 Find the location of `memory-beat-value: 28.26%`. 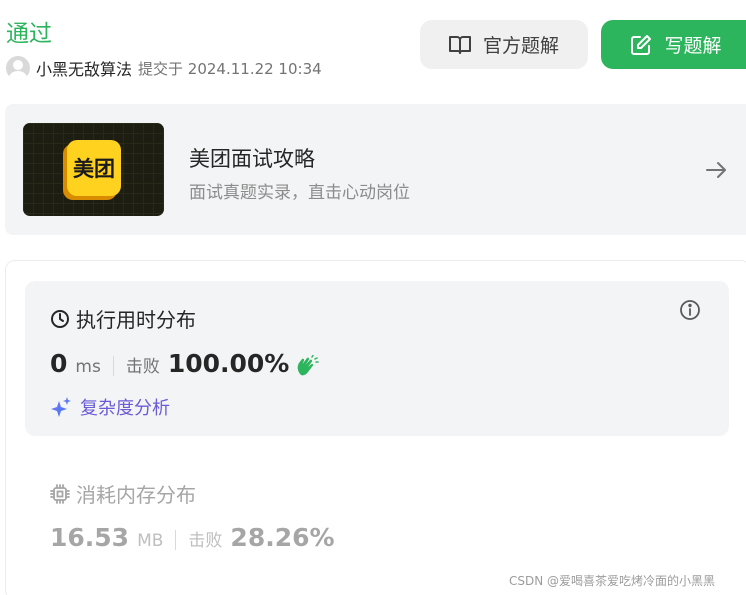

memory-beat-value: 28.26% is located at coordinates (282, 537).